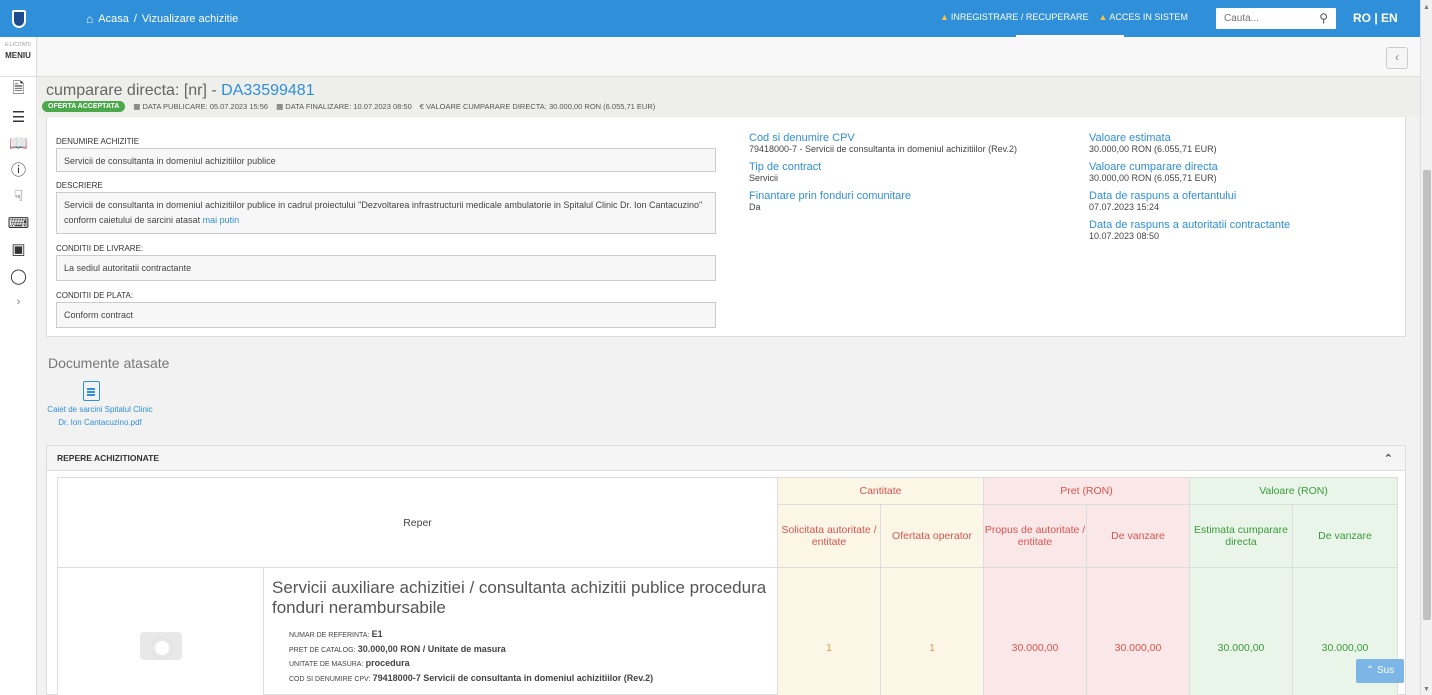  I want to click on catalog-value: 30.000,00 RON / Unitate de masura, so click(431, 648).